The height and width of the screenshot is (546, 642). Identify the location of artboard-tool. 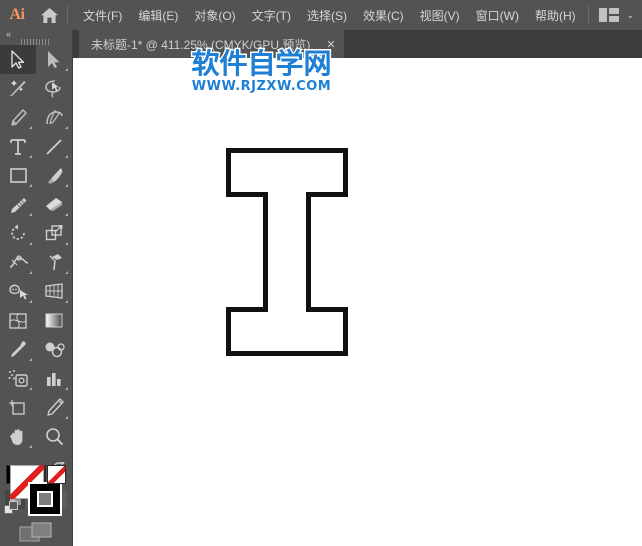
(18, 407).